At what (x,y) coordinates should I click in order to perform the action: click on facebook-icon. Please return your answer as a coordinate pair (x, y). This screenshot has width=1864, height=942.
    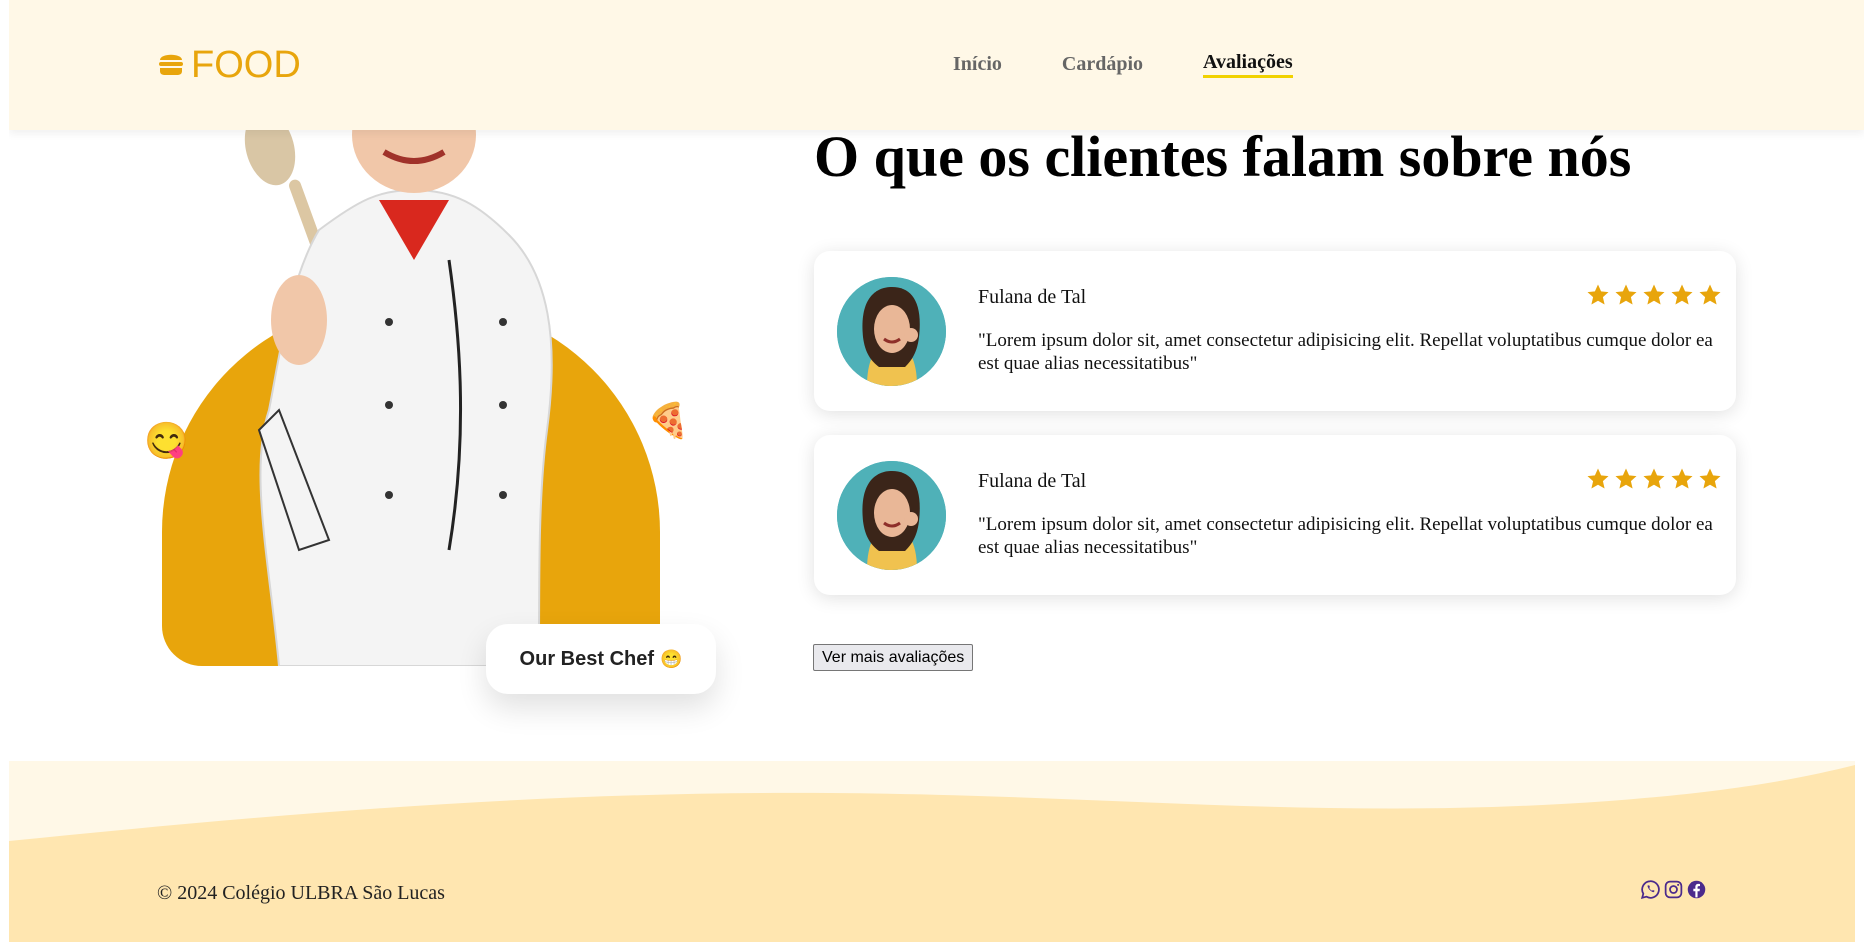
    Looking at the image, I should click on (1696, 892).